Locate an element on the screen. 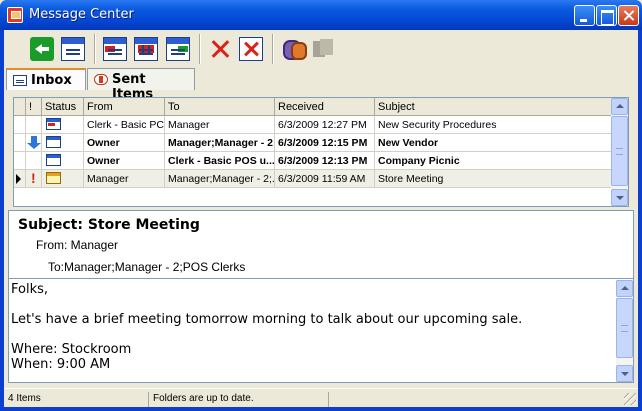 The image size is (642, 411). current-row-icon is located at coordinates (18, 179).